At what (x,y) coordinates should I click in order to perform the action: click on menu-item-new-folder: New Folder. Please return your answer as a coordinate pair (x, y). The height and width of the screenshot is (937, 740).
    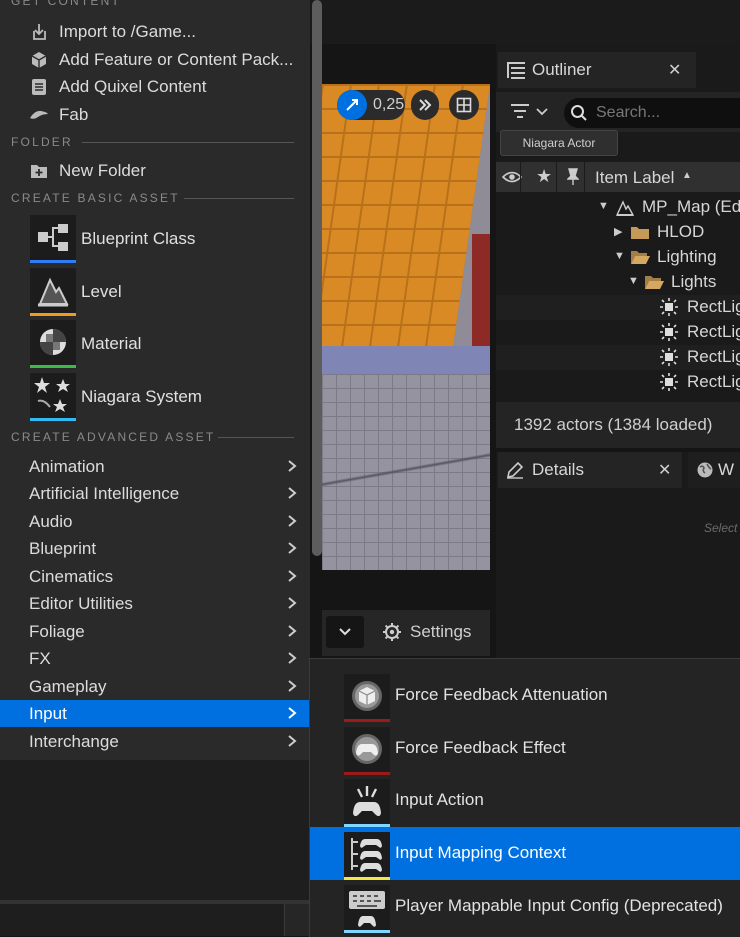
    Looking at the image, I should click on (155, 170).